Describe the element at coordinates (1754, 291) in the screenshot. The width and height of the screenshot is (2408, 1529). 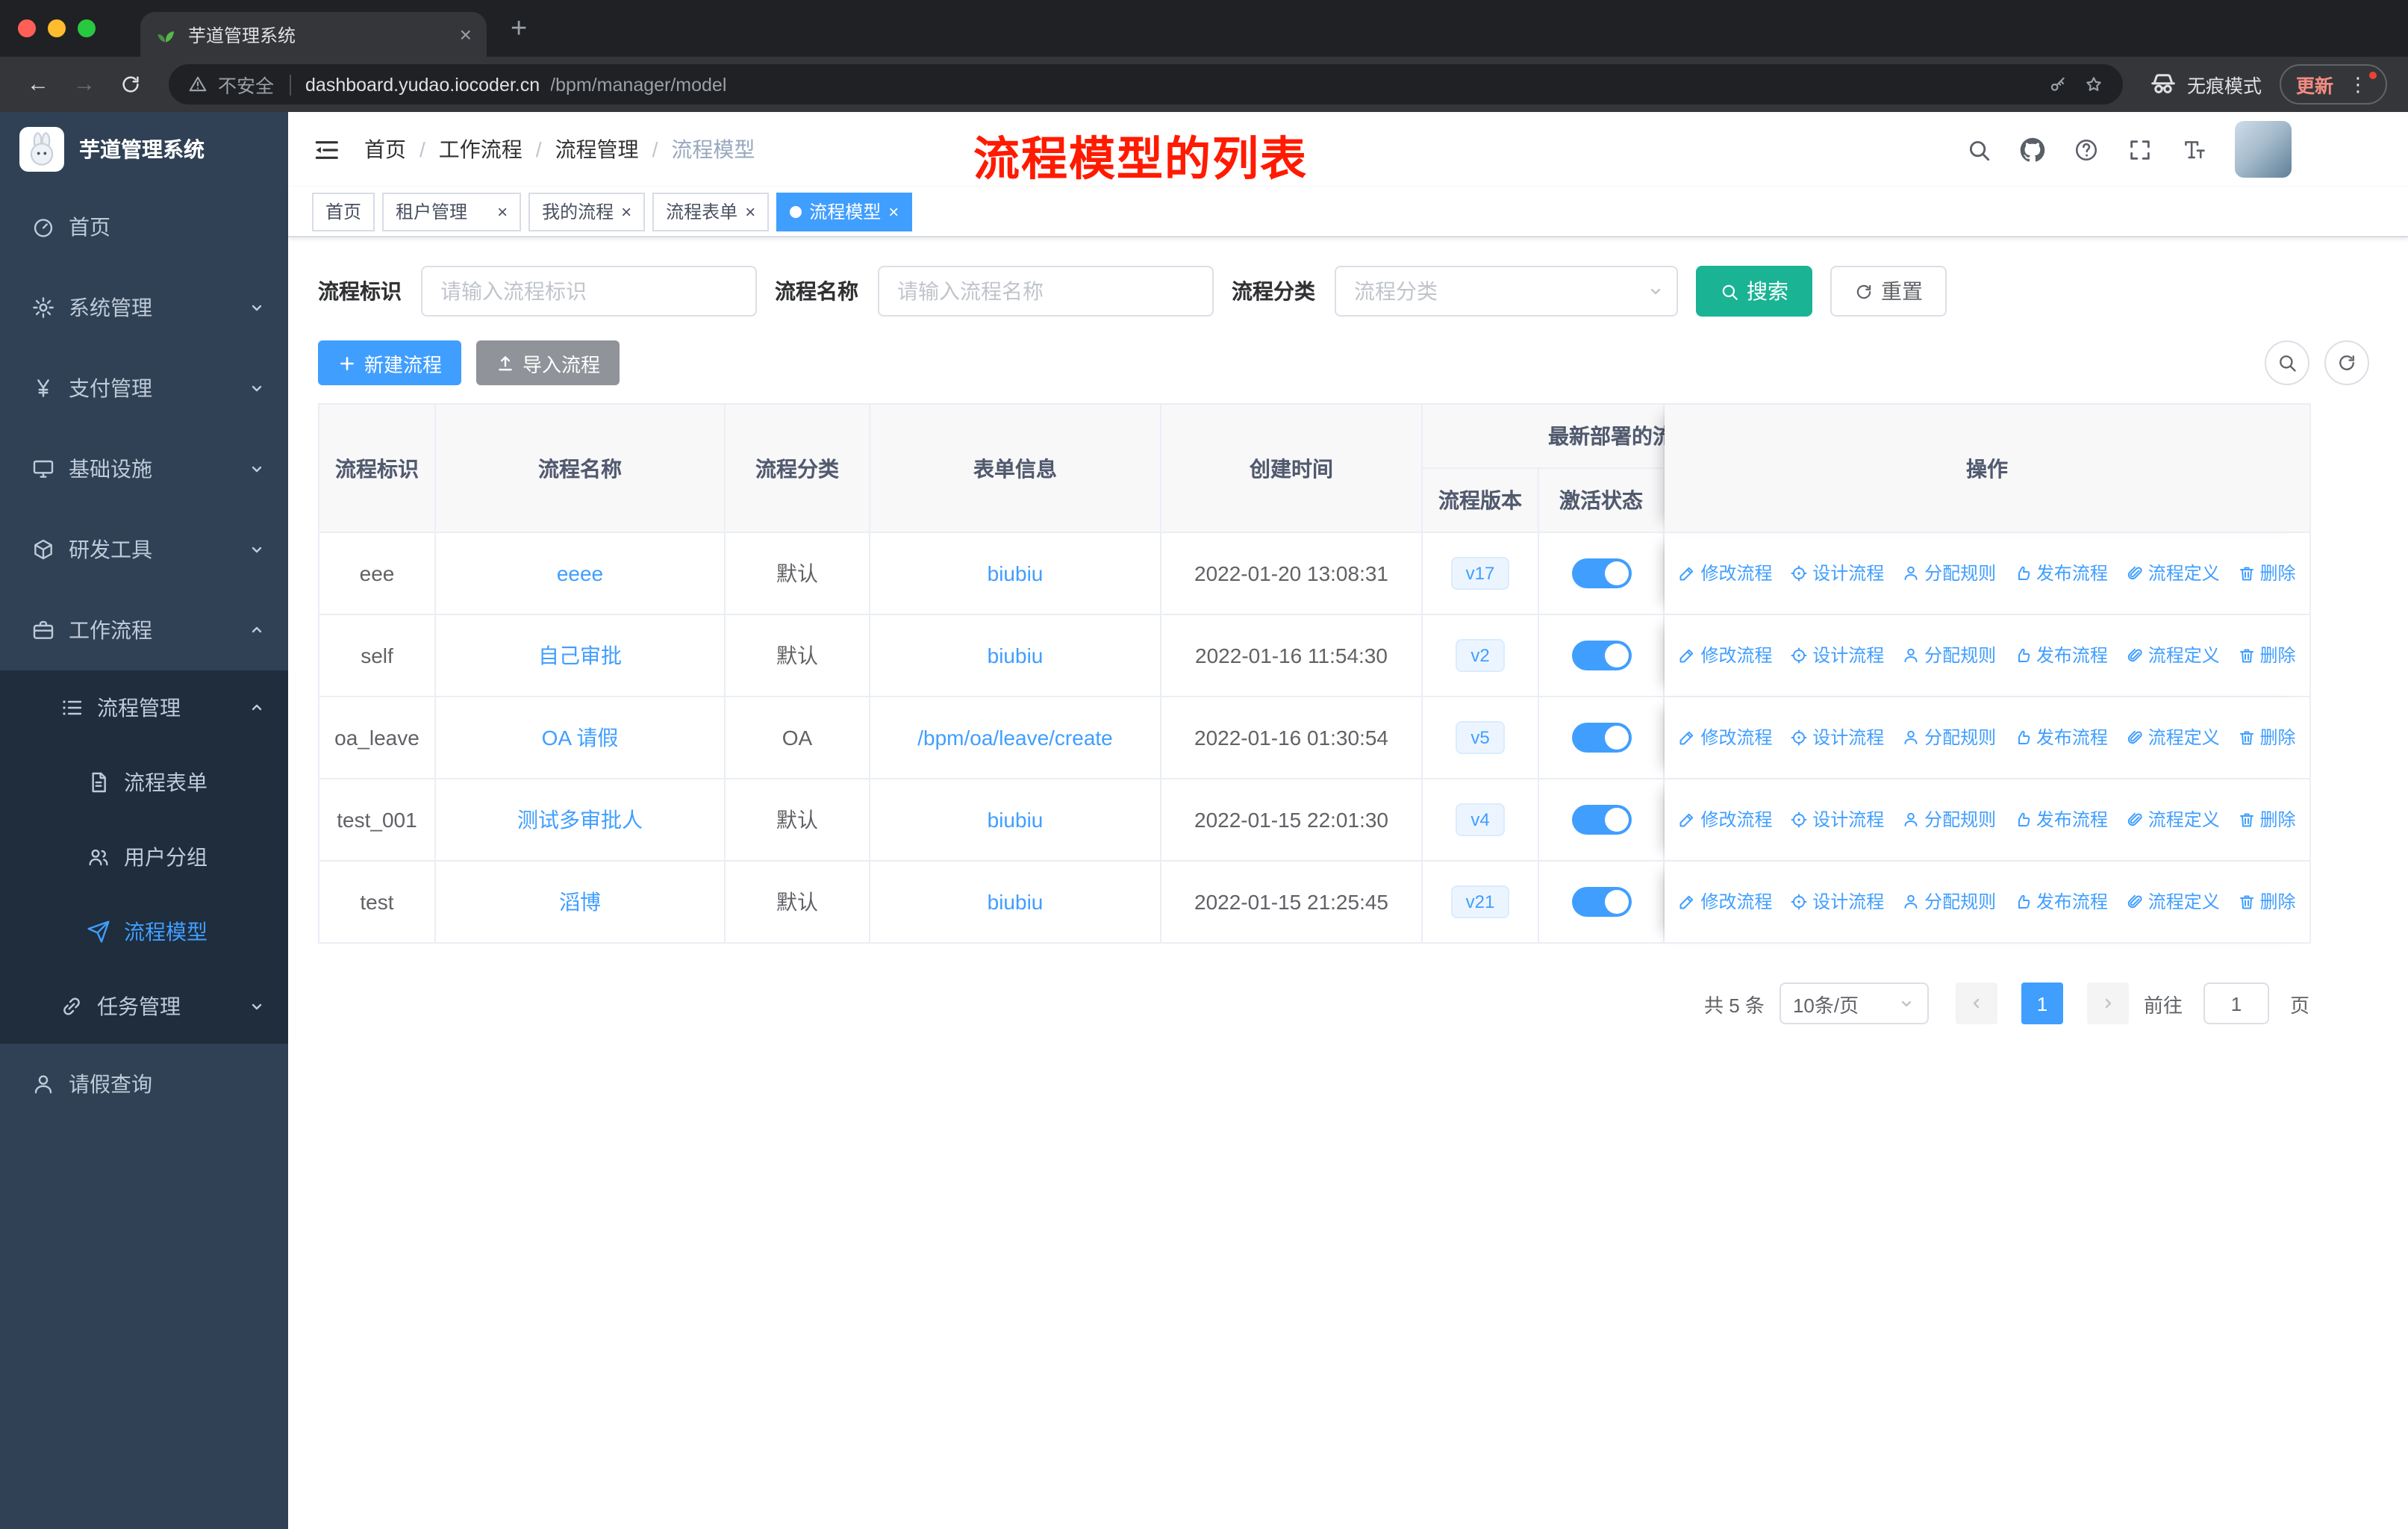
I see `search-button: 搜索` at that location.